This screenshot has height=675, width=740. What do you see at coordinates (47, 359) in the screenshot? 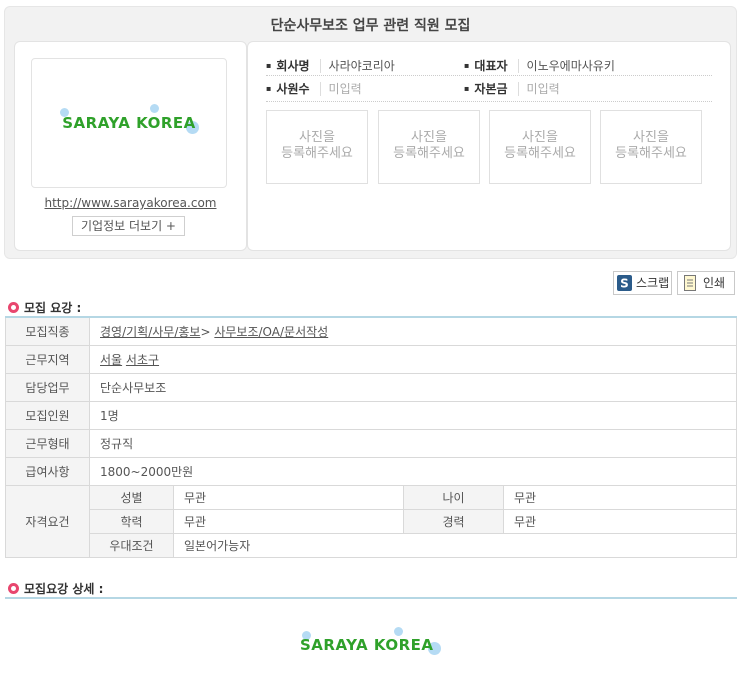
I see `location-label: 근무지역` at bounding box center [47, 359].